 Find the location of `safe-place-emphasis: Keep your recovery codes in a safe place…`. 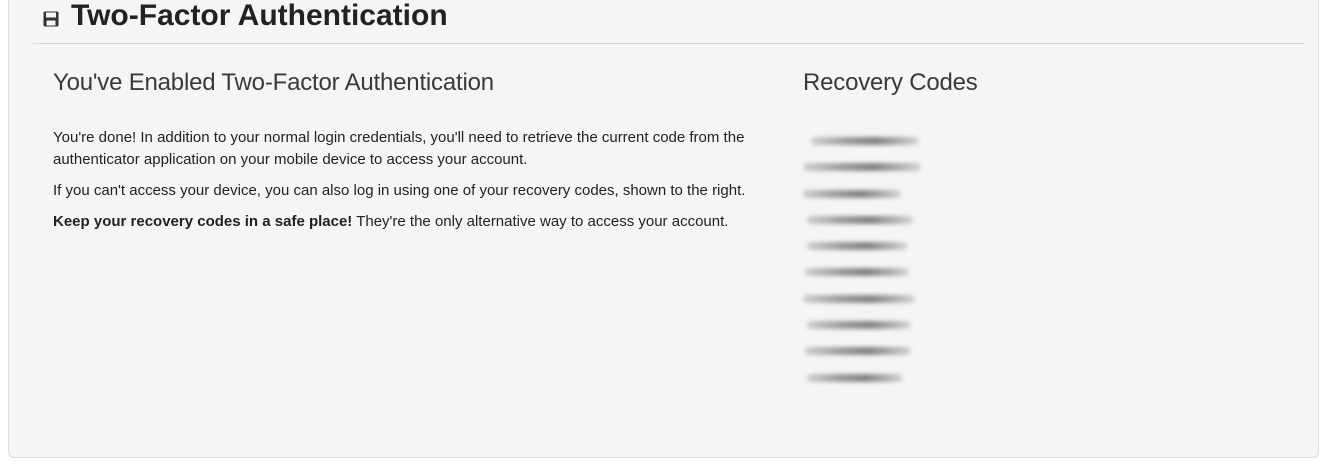

safe-place-emphasis: Keep your recovery codes in a safe place… is located at coordinates (203, 221).